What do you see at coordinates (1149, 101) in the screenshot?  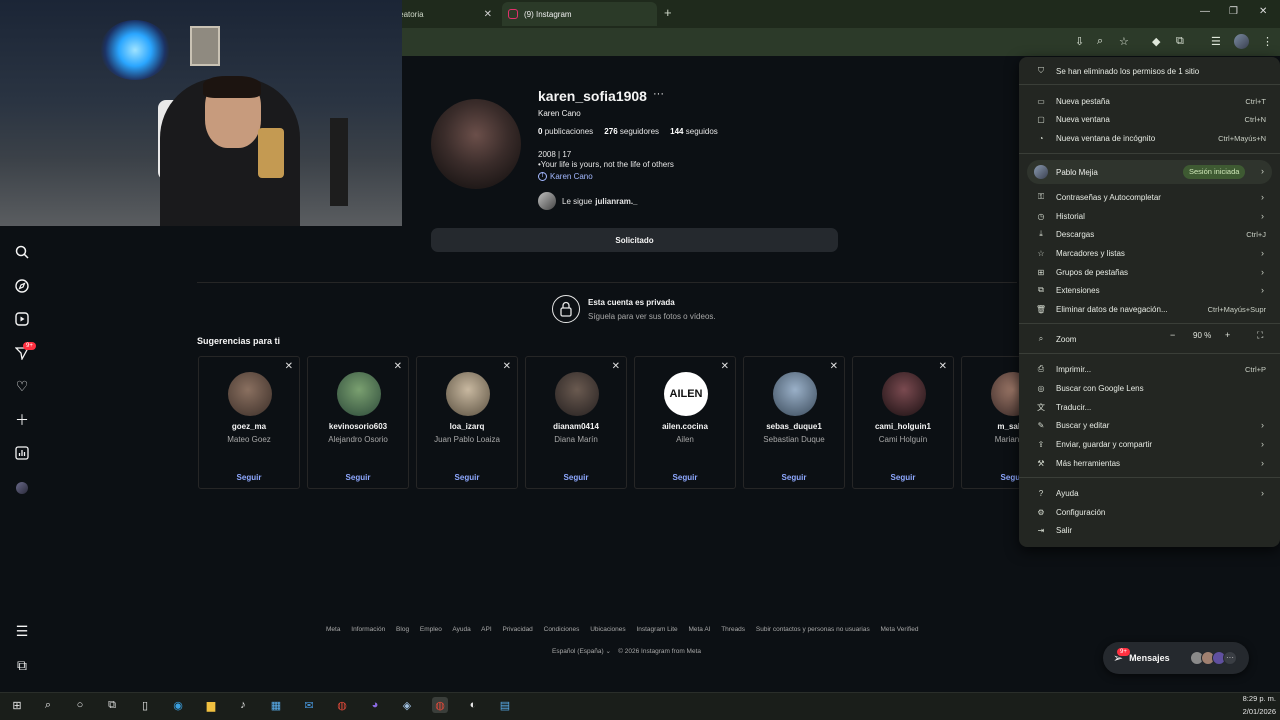 I see `menu-item-new-tab: ▭ Nueva pestaña Ctrl+T` at bounding box center [1149, 101].